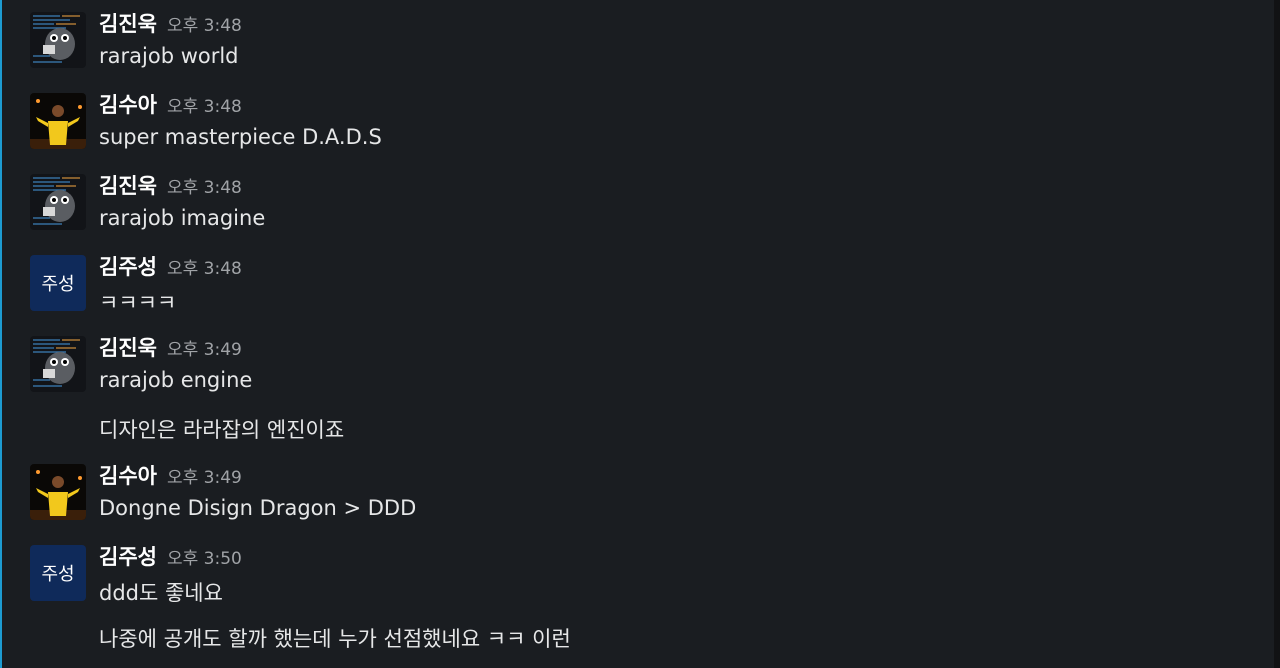 Image resolution: width=1280 pixels, height=668 pixels. What do you see at coordinates (335, 639) in the screenshot?
I see `message-text: 나중에 공개도 할까 했는데 누가 선점했네요 ㅋㅋ 이런` at bounding box center [335, 639].